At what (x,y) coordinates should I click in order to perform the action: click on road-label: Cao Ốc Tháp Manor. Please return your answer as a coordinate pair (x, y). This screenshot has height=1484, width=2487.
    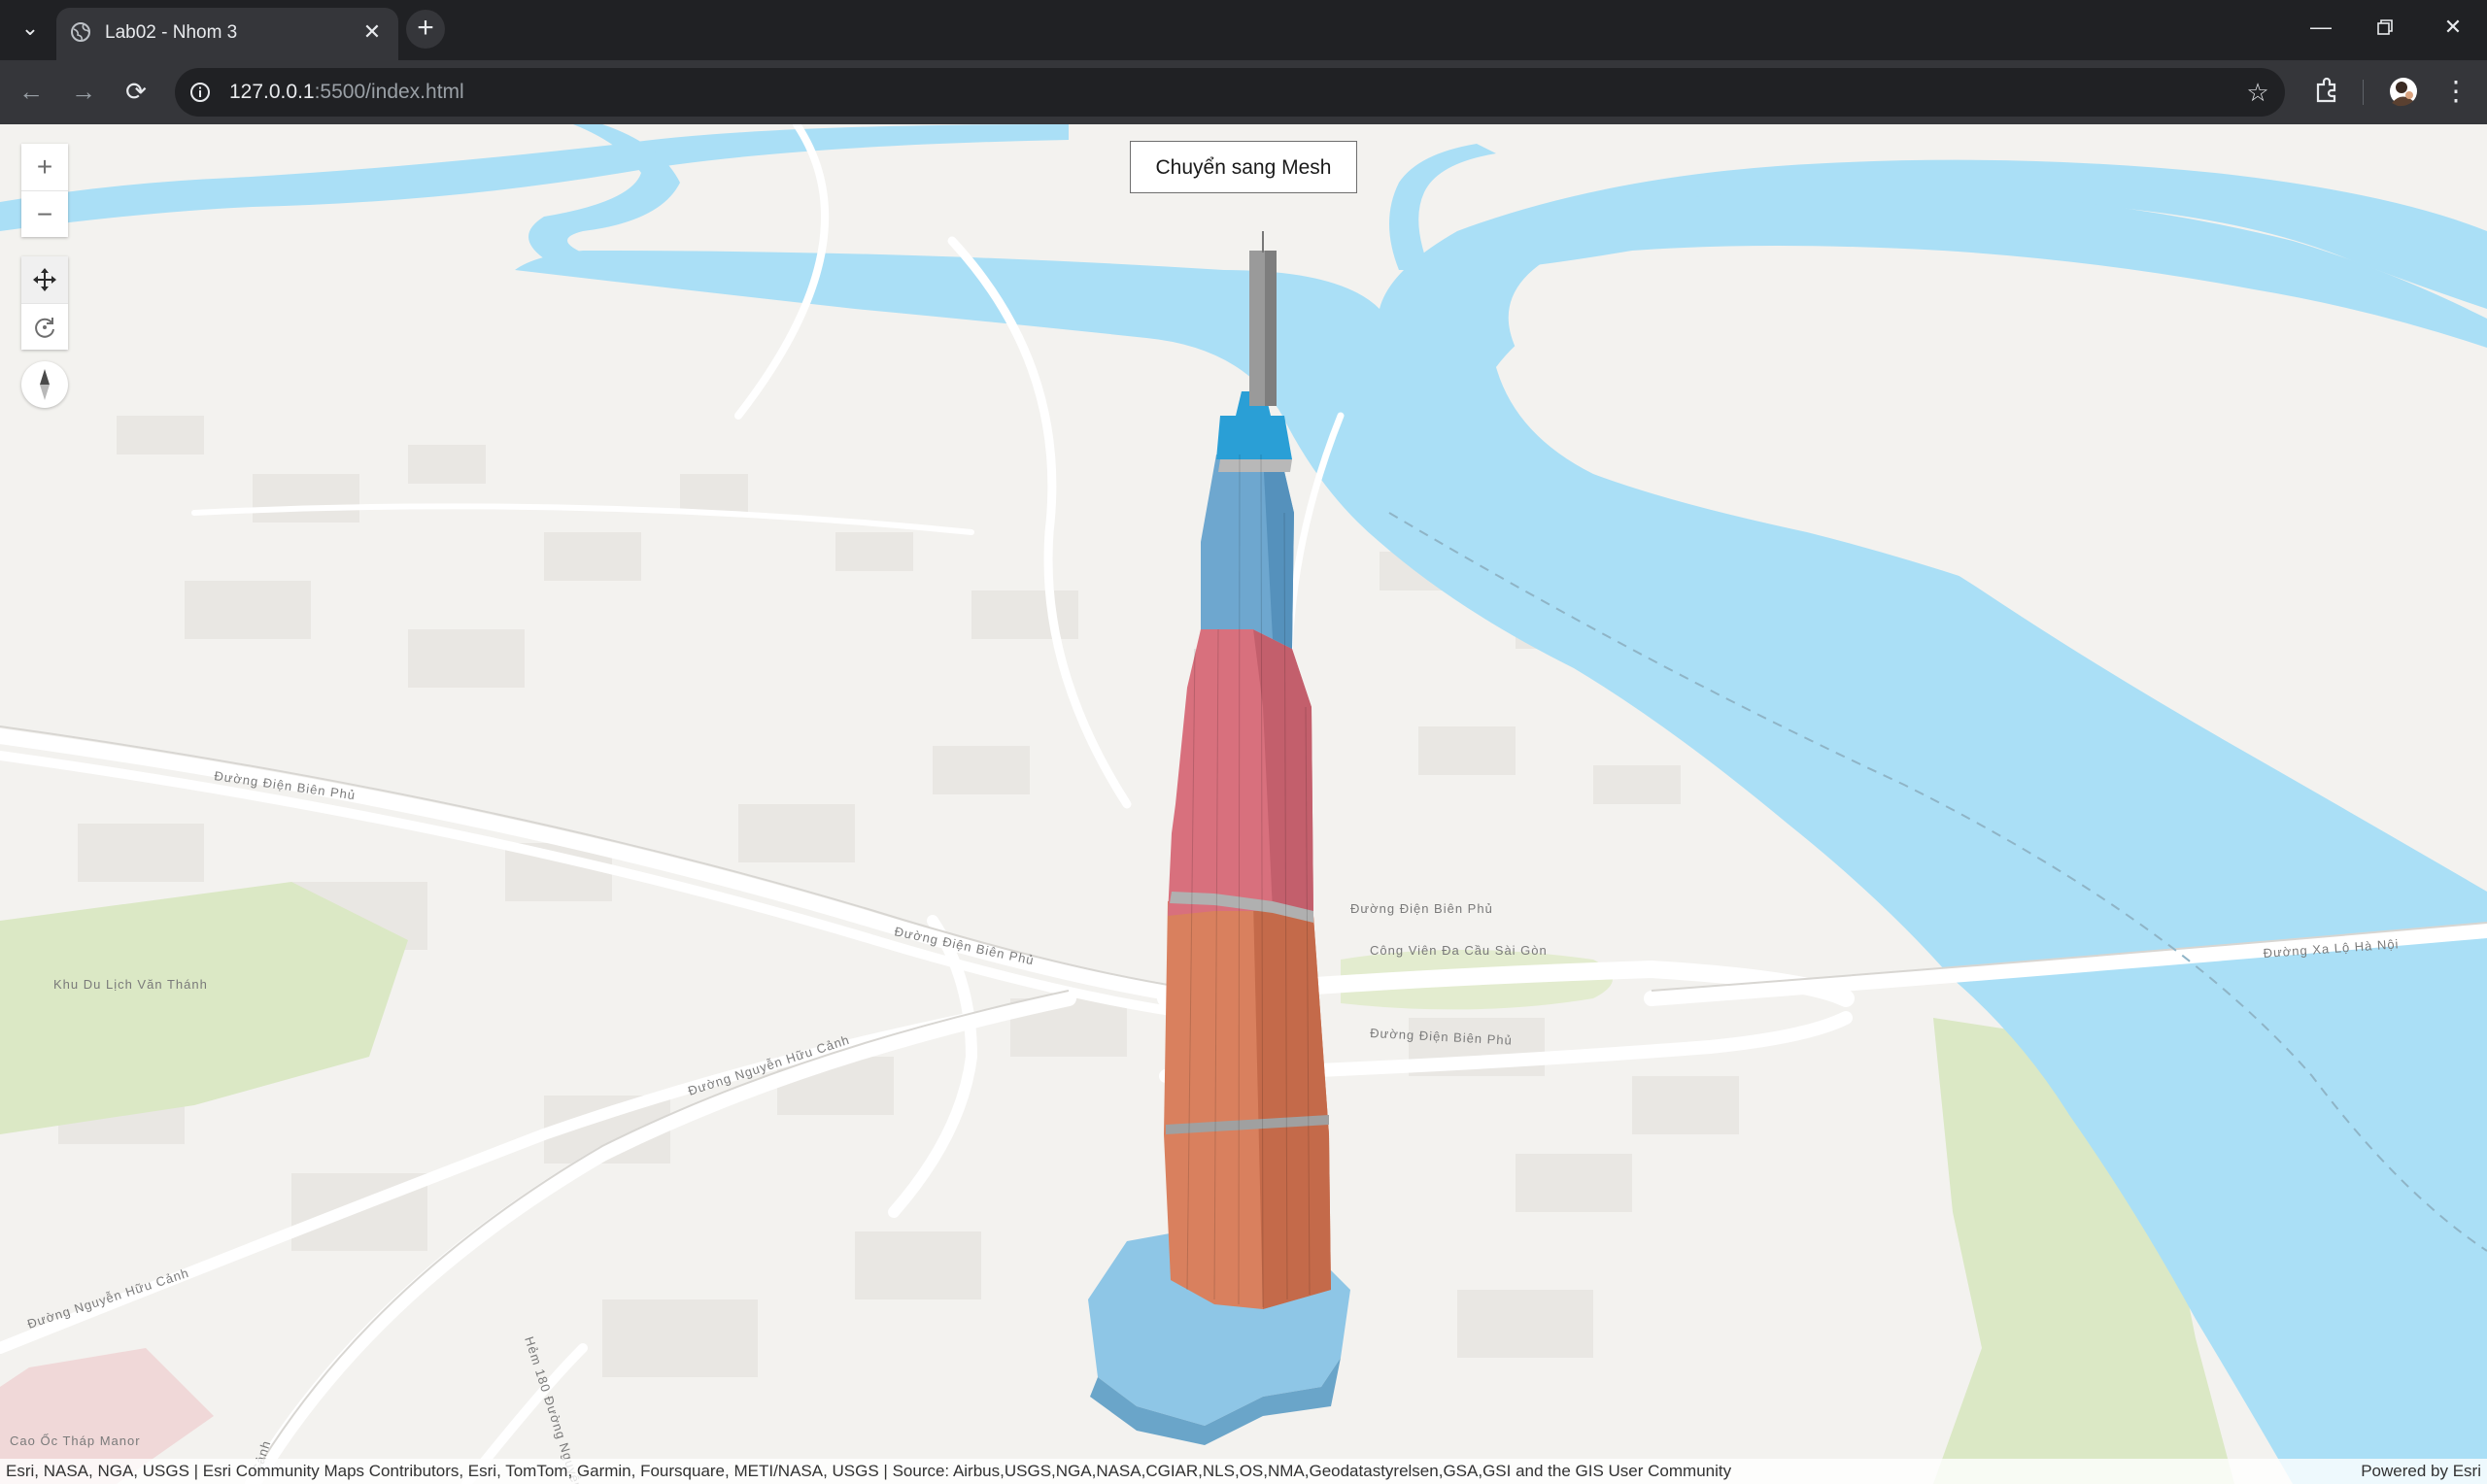
    Looking at the image, I should click on (75, 1440).